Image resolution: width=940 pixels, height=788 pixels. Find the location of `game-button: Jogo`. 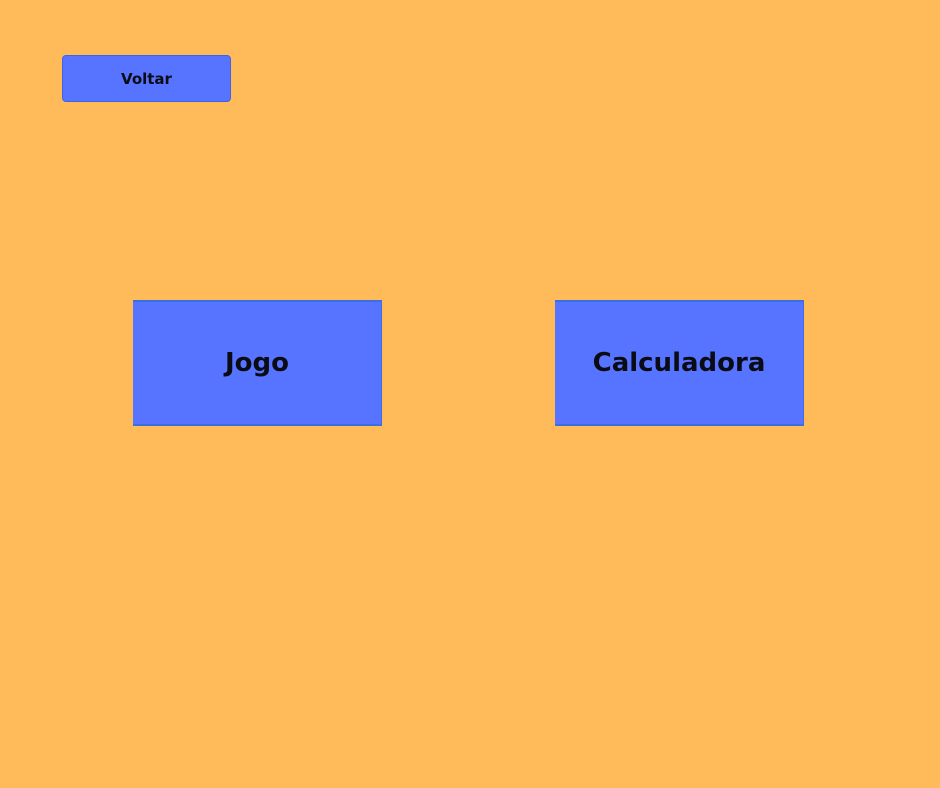

game-button: Jogo is located at coordinates (257, 363).